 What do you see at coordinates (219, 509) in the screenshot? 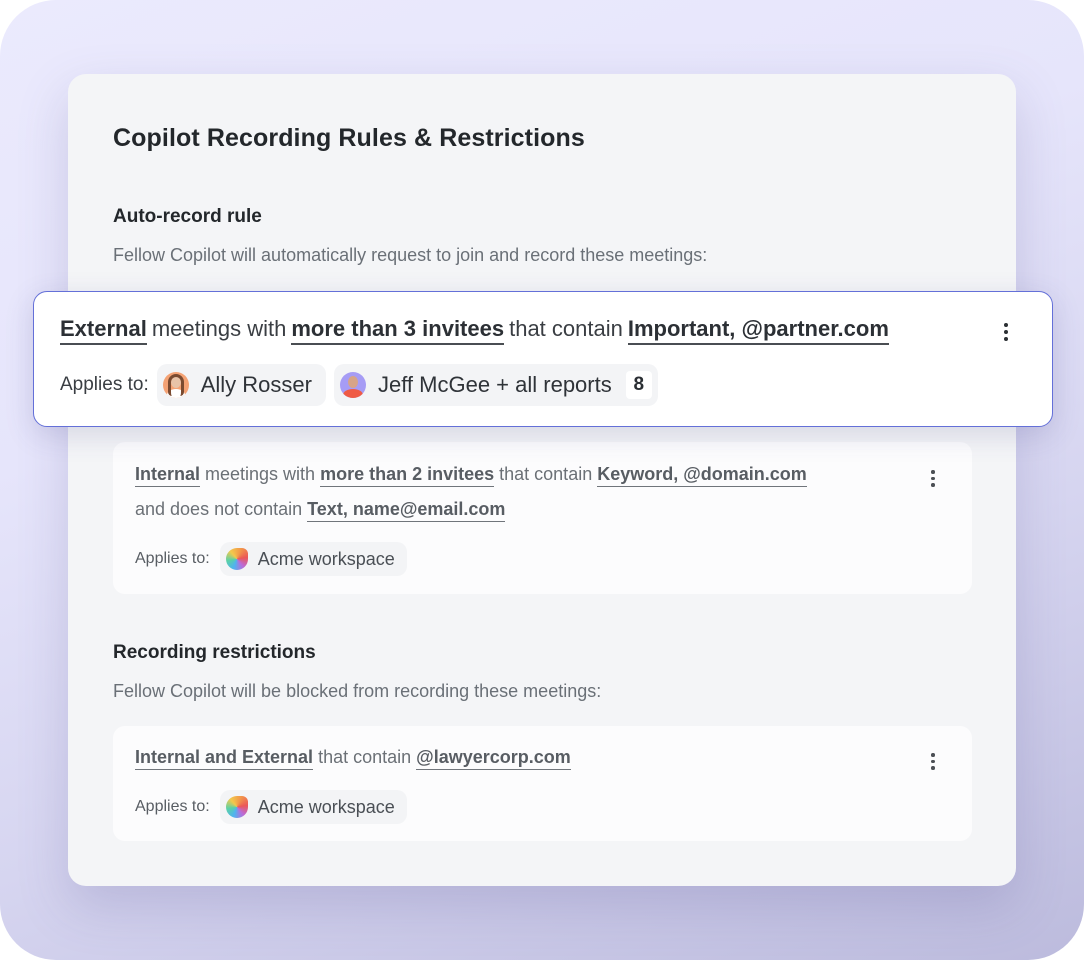
I see `rule-text: and does not contain` at bounding box center [219, 509].